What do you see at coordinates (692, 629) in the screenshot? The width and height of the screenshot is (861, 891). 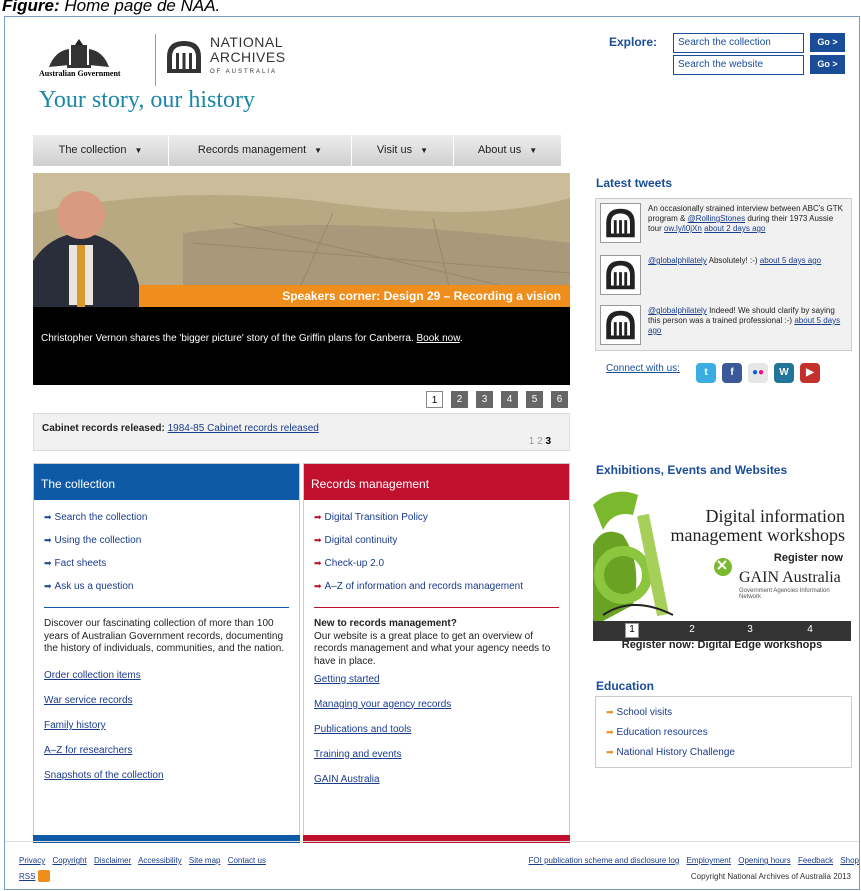 I see `exhibition-page-2: 2` at bounding box center [692, 629].